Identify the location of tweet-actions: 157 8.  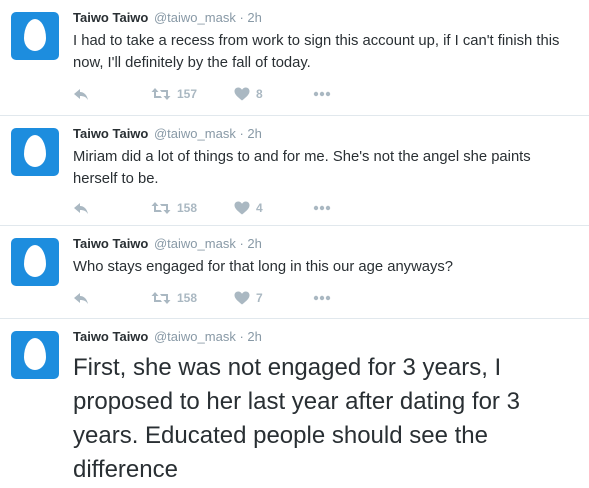
(223, 94).